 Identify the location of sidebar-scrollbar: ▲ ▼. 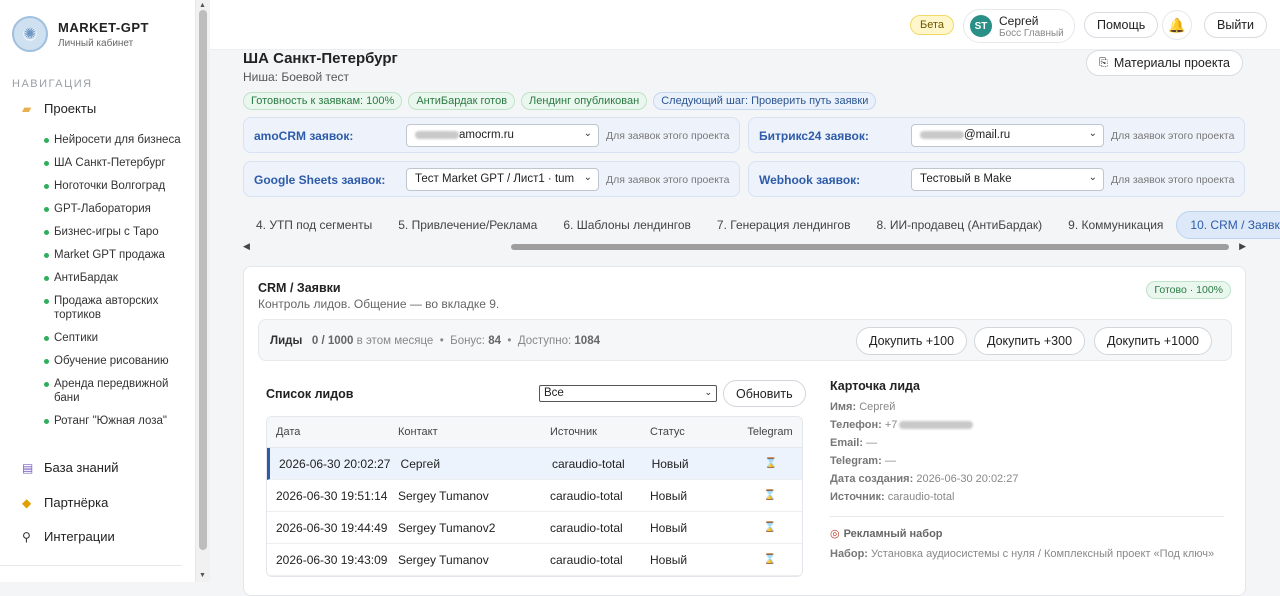
(203, 291).